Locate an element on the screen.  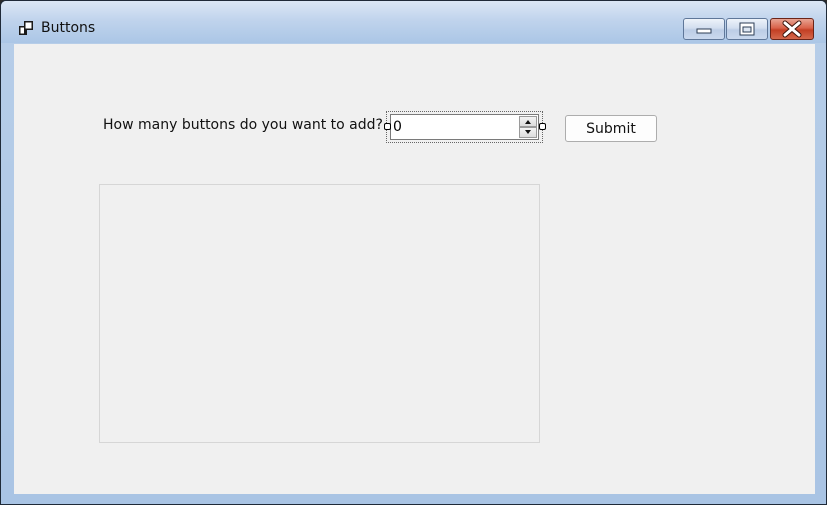
minimize-icon is located at coordinates (704, 31).